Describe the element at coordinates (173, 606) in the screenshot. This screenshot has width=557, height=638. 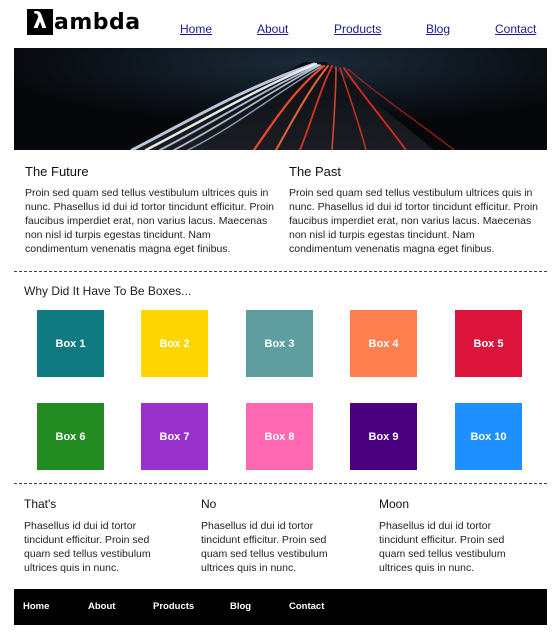
I see `footer-link-products: Products` at that location.